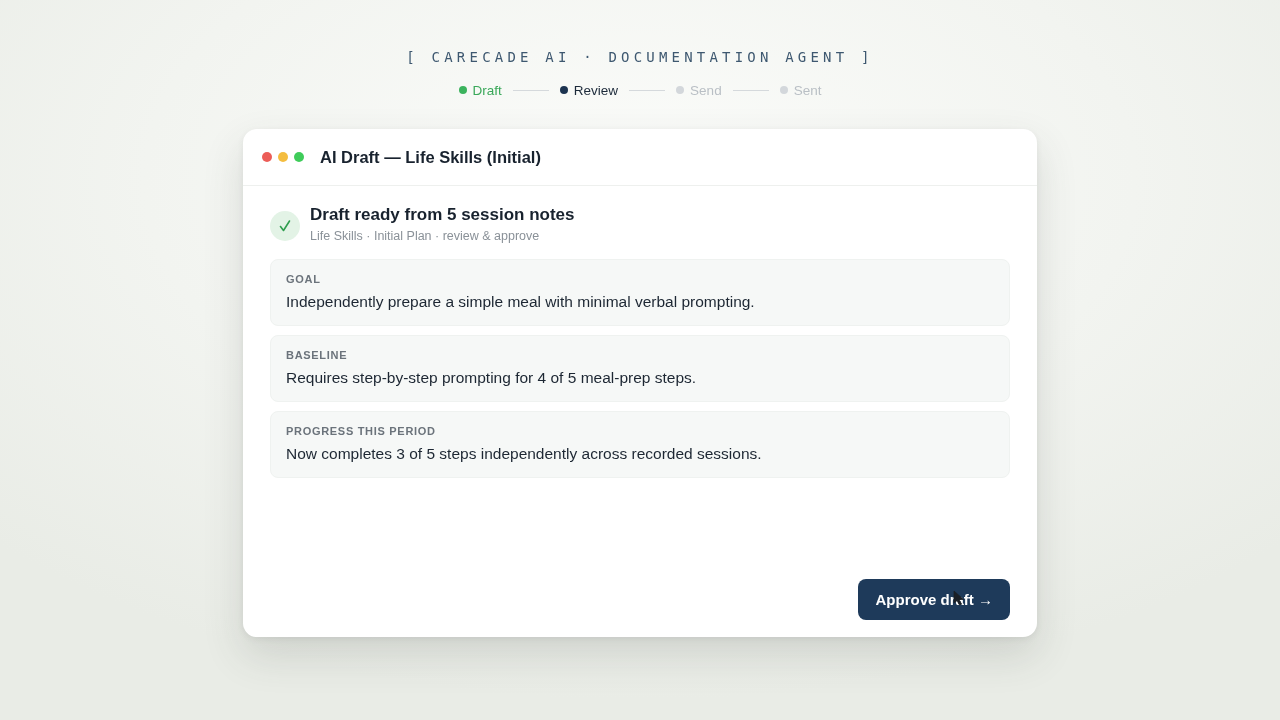 This screenshot has width=1280, height=720. Describe the element at coordinates (640, 57) in the screenshot. I see `agent-title: [ CARECADE AI · DOCUMENTATION AGENT ]` at that location.